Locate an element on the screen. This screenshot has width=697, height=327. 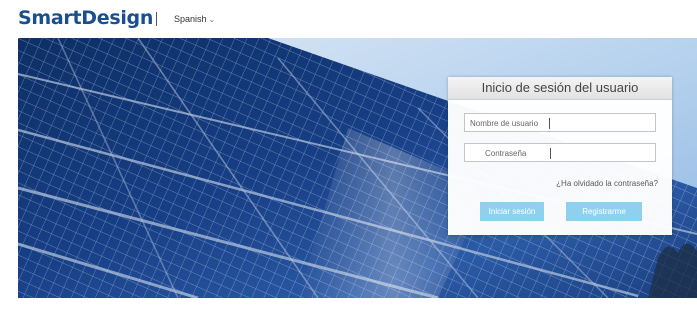
forgot-password-link: ¿Ha olvidado la contraseña? is located at coordinates (607, 183).